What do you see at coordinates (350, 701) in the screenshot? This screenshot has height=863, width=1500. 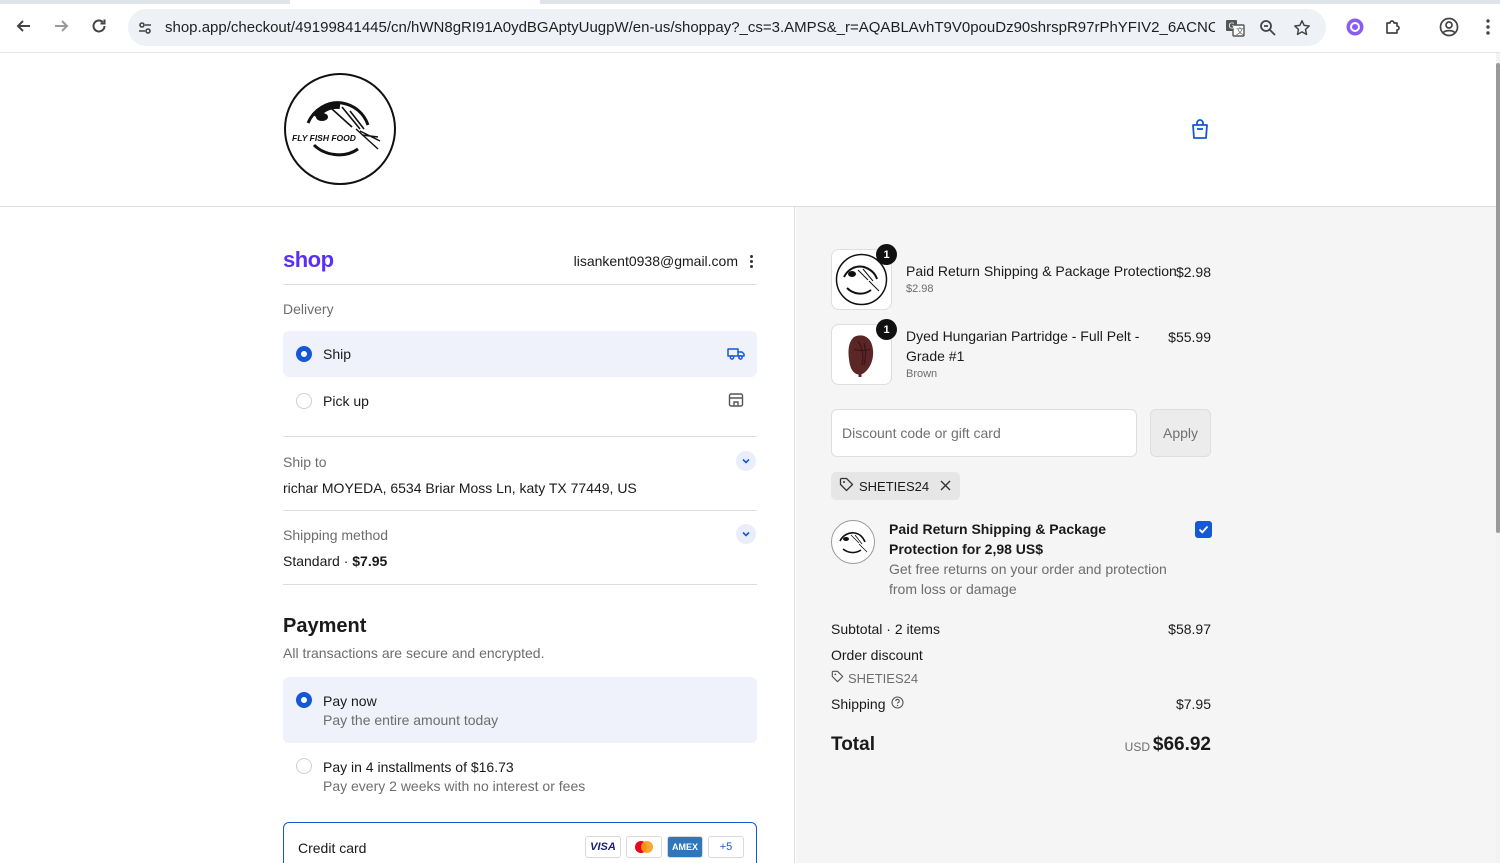 I see `pay-now-label: Pay now` at bounding box center [350, 701].